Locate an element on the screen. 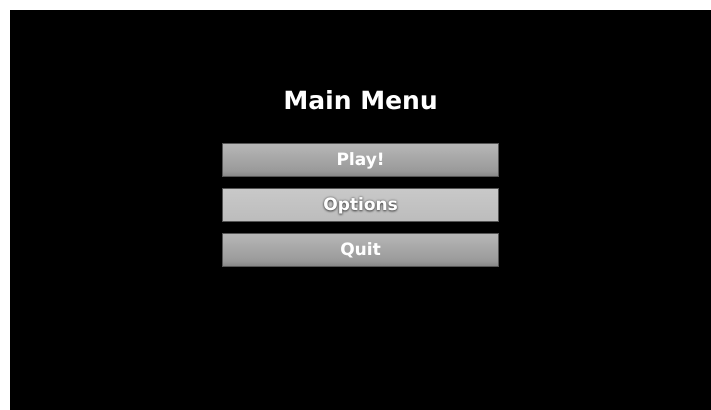 The width and height of the screenshot is (711, 410). menu-button: Play! is located at coordinates (360, 160).